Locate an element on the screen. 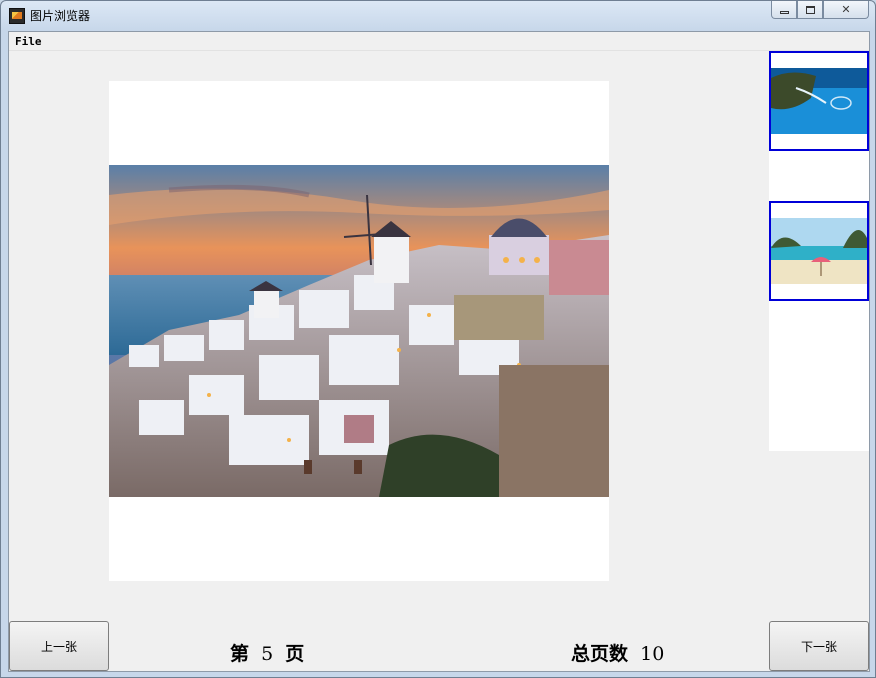  thumbnail-panel is located at coordinates (819, 251).